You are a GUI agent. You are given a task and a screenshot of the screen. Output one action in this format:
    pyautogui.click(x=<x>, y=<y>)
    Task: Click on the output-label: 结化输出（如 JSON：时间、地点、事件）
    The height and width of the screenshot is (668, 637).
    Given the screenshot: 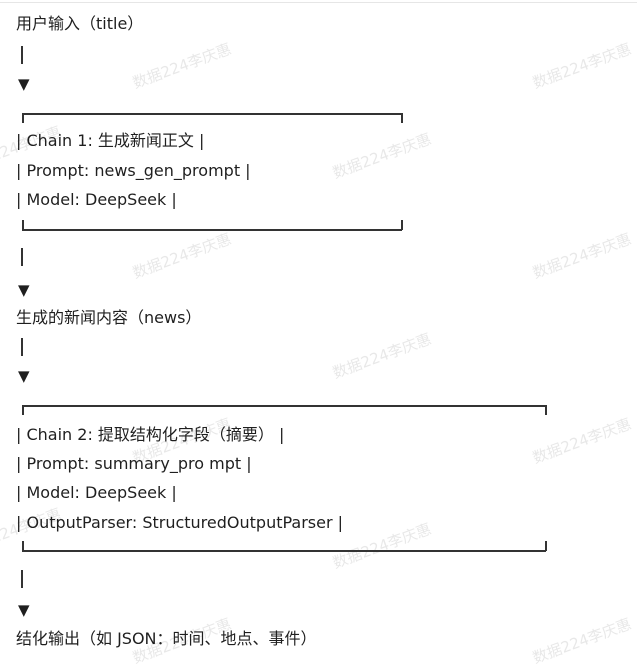 What is the action you would take?
    pyautogui.click(x=166, y=638)
    